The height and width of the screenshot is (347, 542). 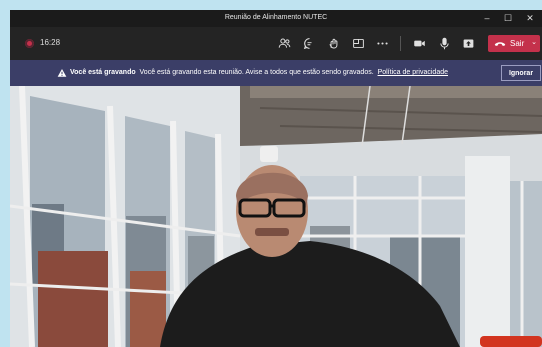 I want to click on share-icon, so click(x=468, y=43).